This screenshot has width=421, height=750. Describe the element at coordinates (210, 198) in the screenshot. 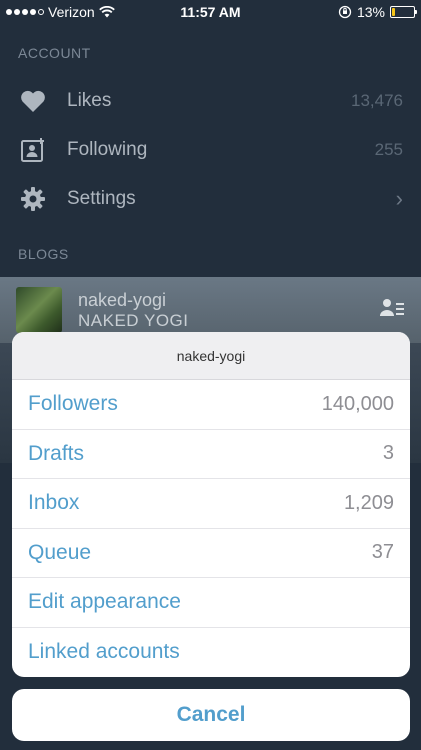

I see `menu-item-settings: Settings ›` at that location.